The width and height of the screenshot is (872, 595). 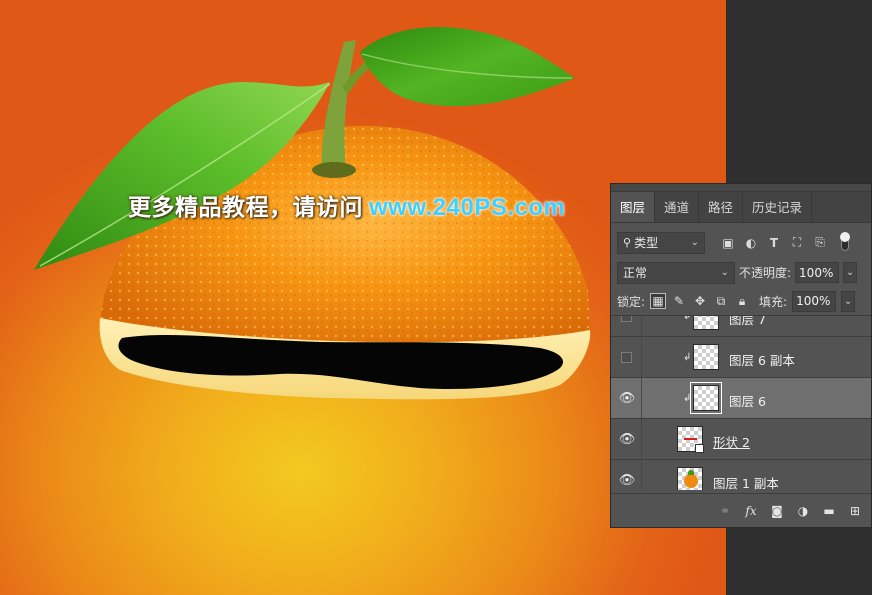 I want to click on watermark-cn: 更多精品教程，请访问, so click(x=245, y=208).